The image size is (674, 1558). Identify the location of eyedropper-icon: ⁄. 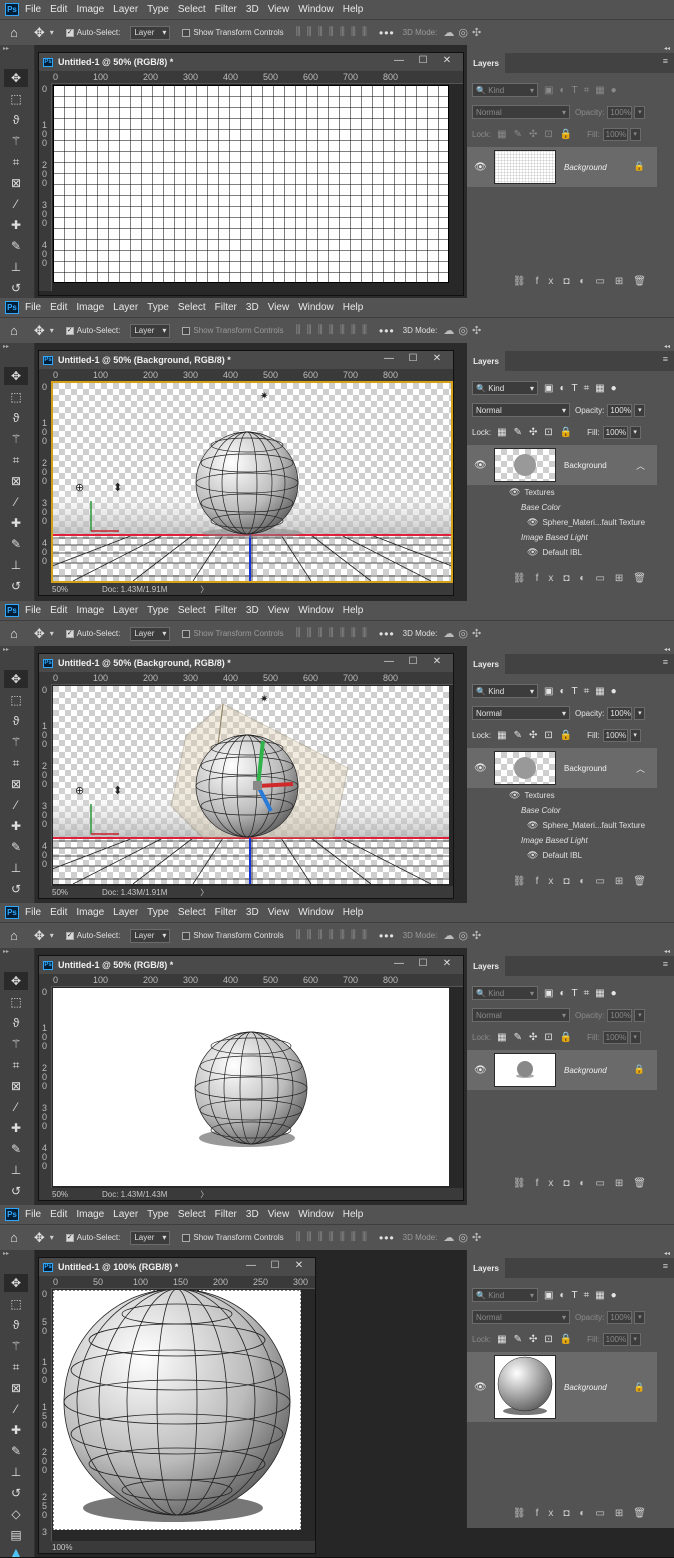
(16, 1409).